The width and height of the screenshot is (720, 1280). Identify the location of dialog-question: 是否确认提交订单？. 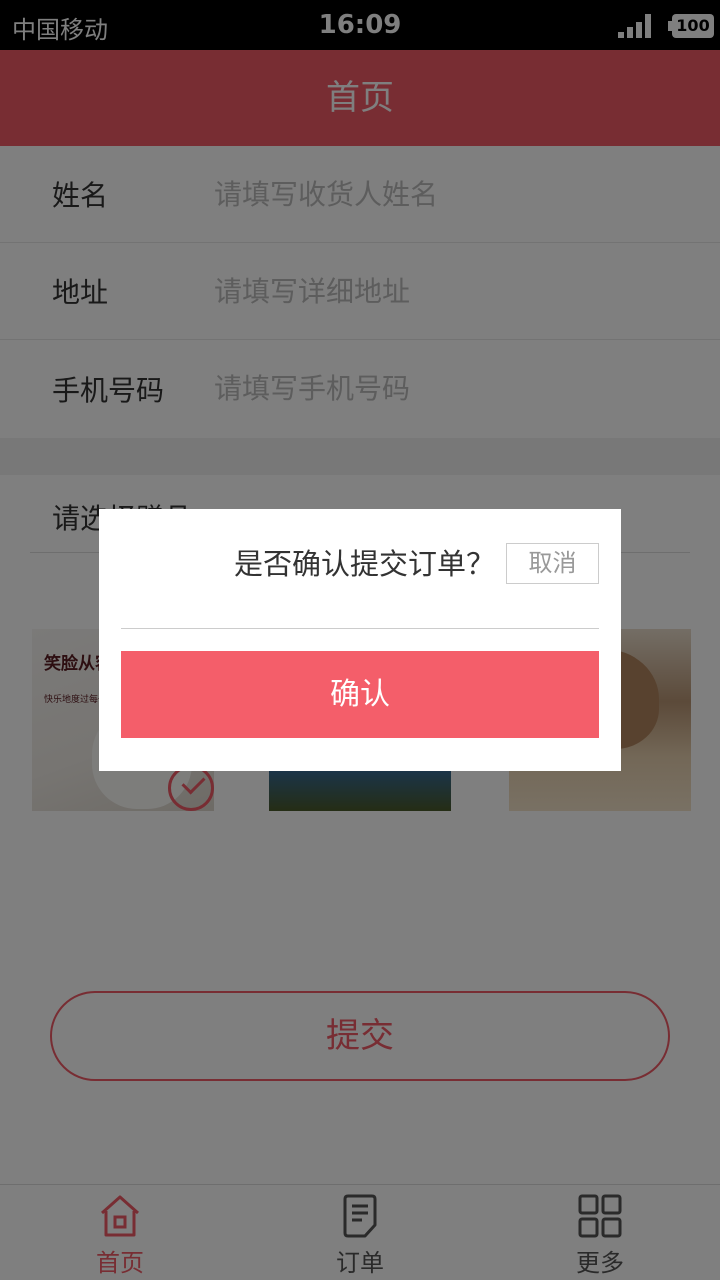
(364, 564).